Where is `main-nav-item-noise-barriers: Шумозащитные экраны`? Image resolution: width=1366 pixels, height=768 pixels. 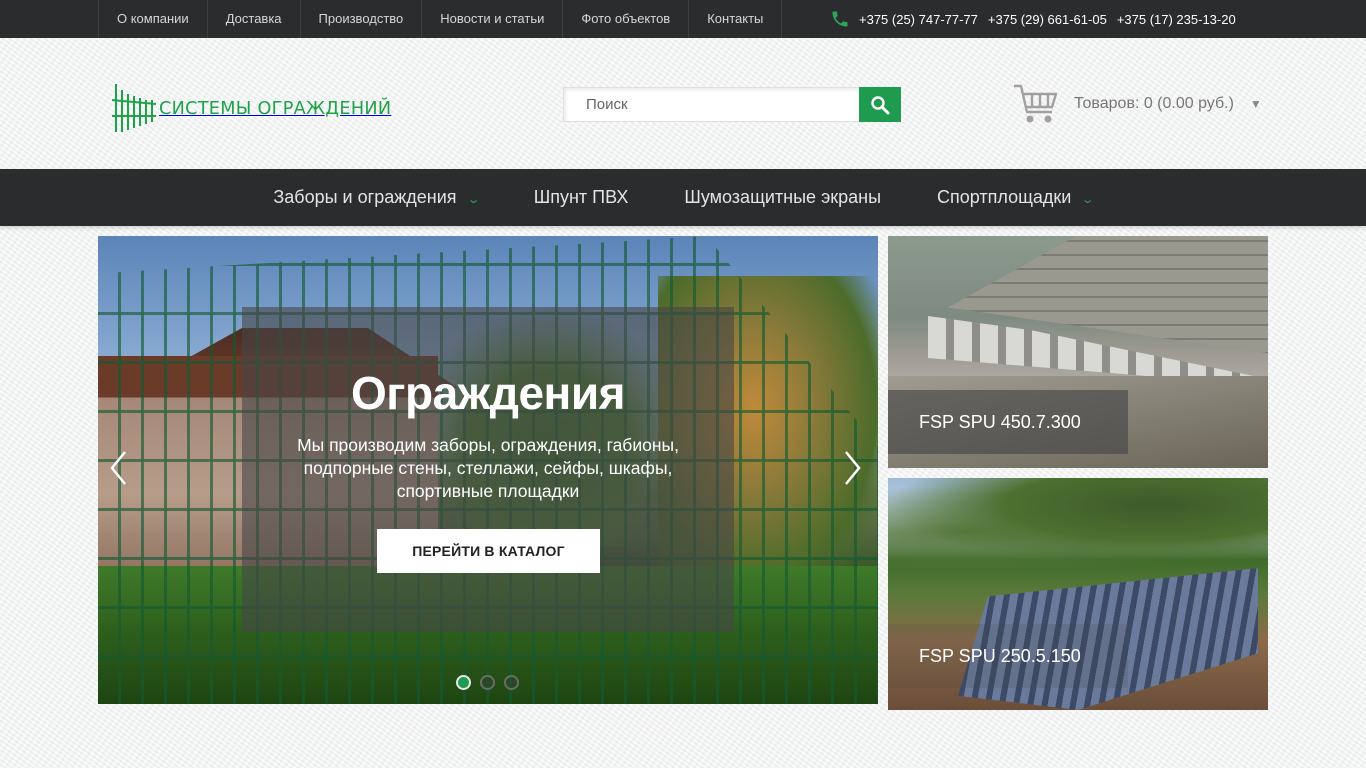
main-nav-item-noise-barriers: Шумозащитные экраны is located at coordinates (782, 197).